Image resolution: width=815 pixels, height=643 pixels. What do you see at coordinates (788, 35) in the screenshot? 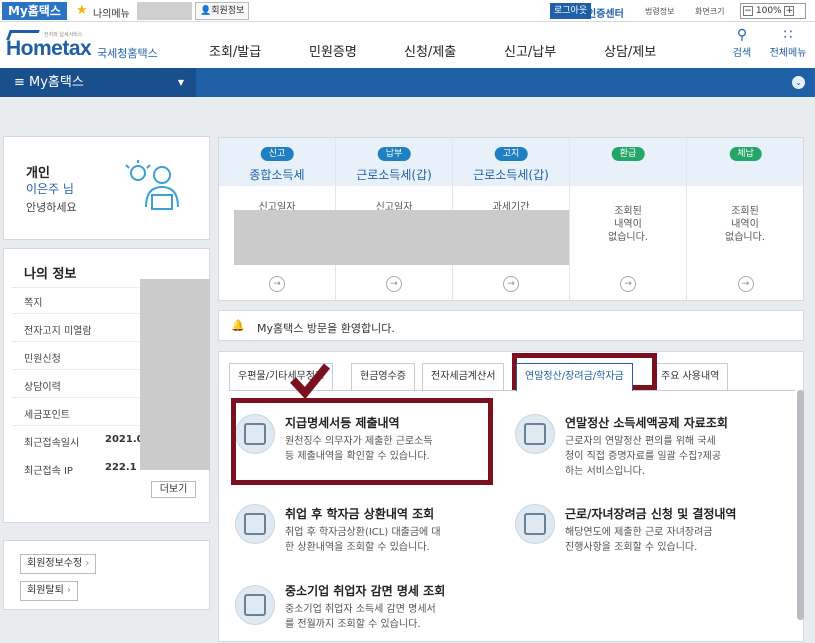
I see `grid-icon: ∷` at bounding box center [788, 35].